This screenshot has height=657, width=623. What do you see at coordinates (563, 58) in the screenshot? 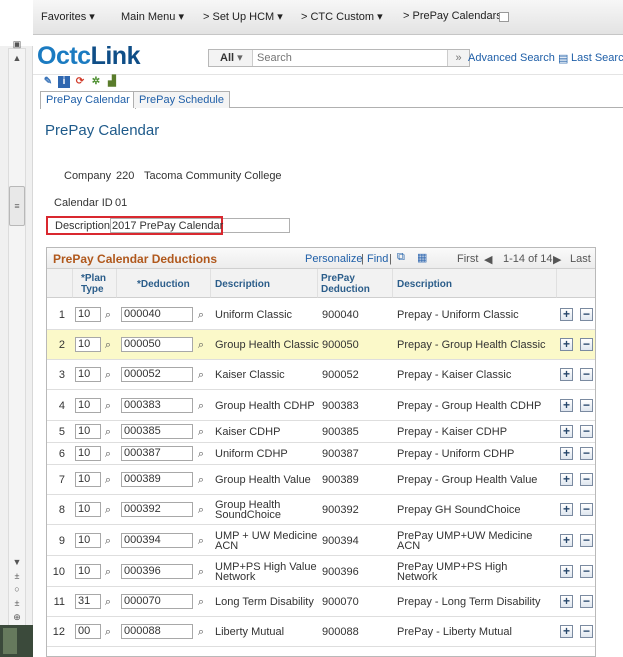
I see `last-search-icon: ▤` at bounding box center [563, 58].